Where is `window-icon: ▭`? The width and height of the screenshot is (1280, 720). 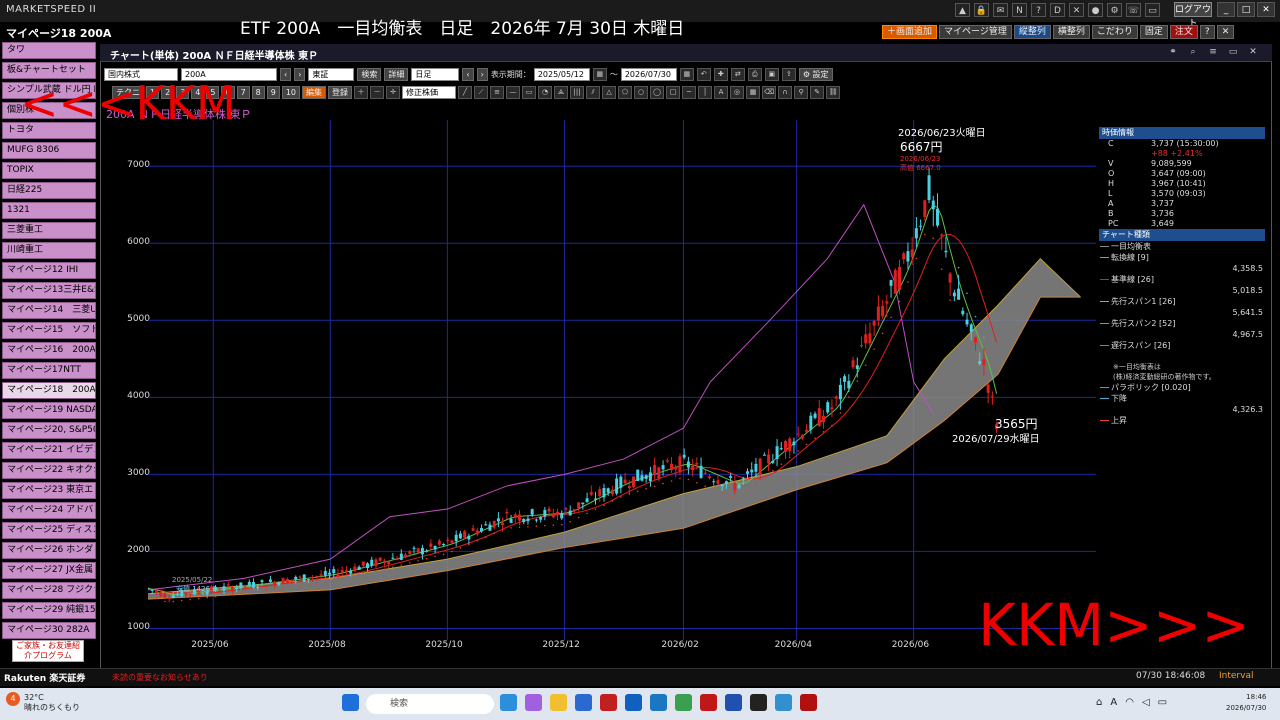 window-icon: ▭ is located at coordinates (1152, 10).